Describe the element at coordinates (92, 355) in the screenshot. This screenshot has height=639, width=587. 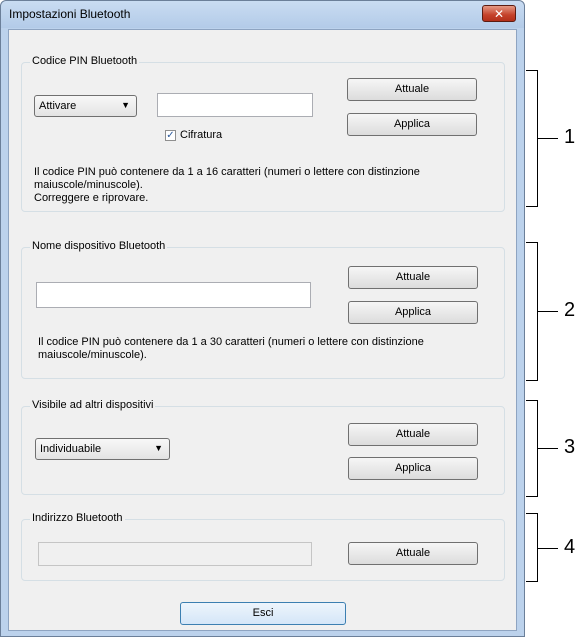
I see `name-help-line-2: maiuscole/minuscole).` at that location.